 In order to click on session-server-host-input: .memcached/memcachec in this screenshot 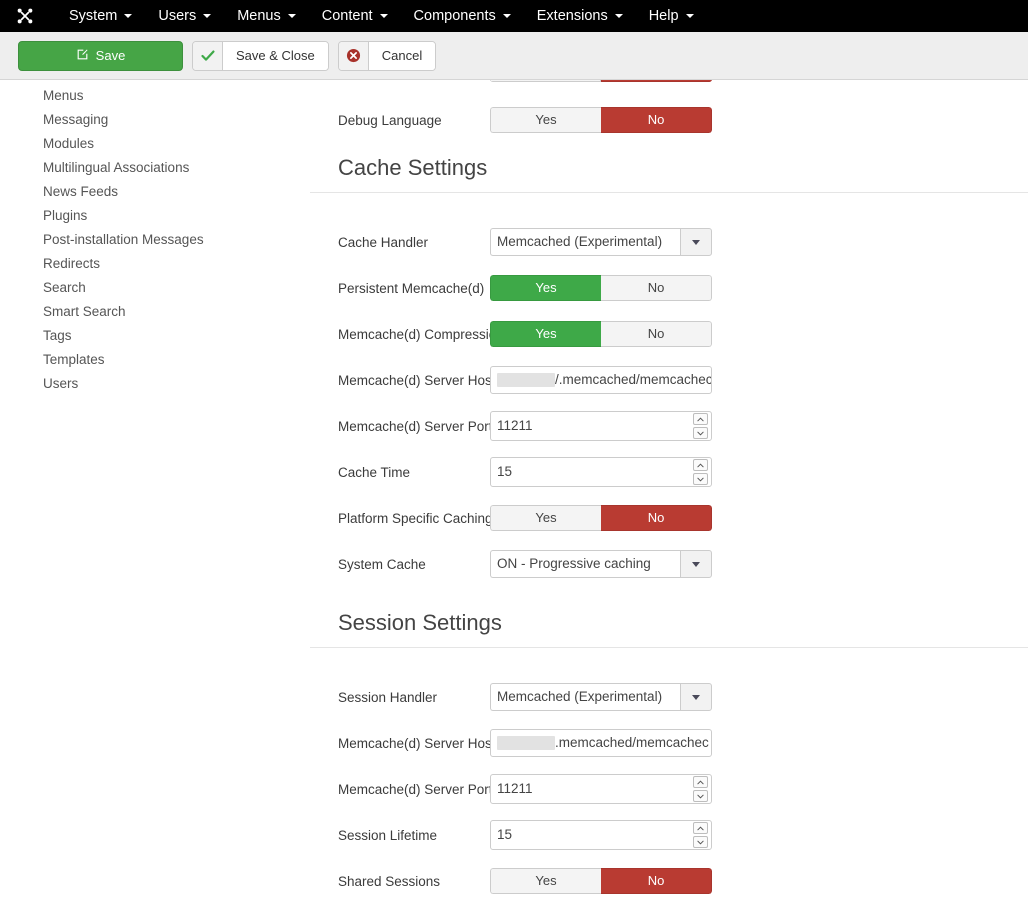, I will do `click(601, 743)`.